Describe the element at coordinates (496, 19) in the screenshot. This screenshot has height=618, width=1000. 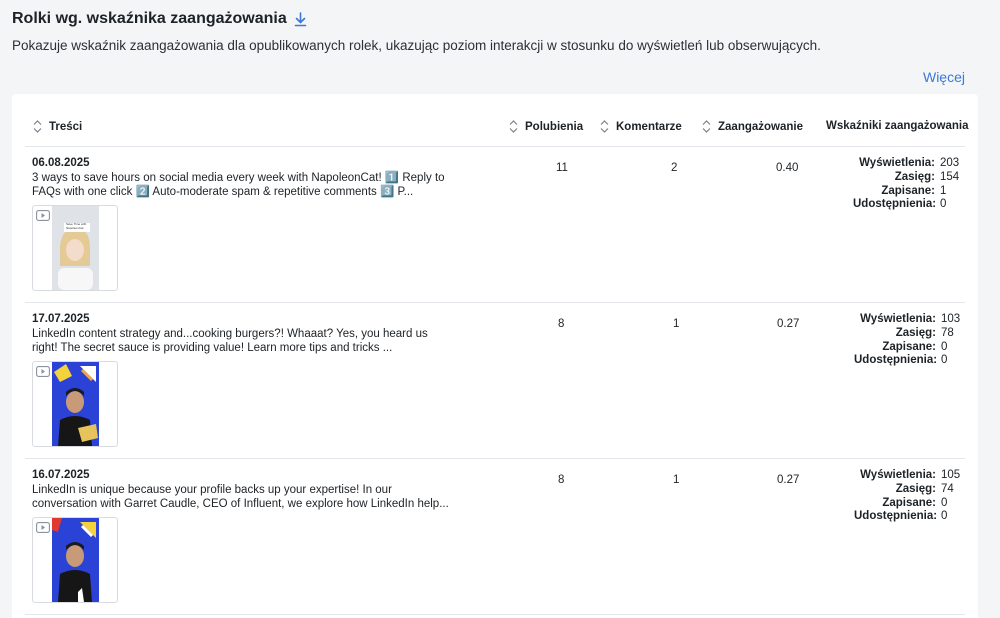
I see `page-header: Rolki wg. wskaźnika zaangażowania` at that location.